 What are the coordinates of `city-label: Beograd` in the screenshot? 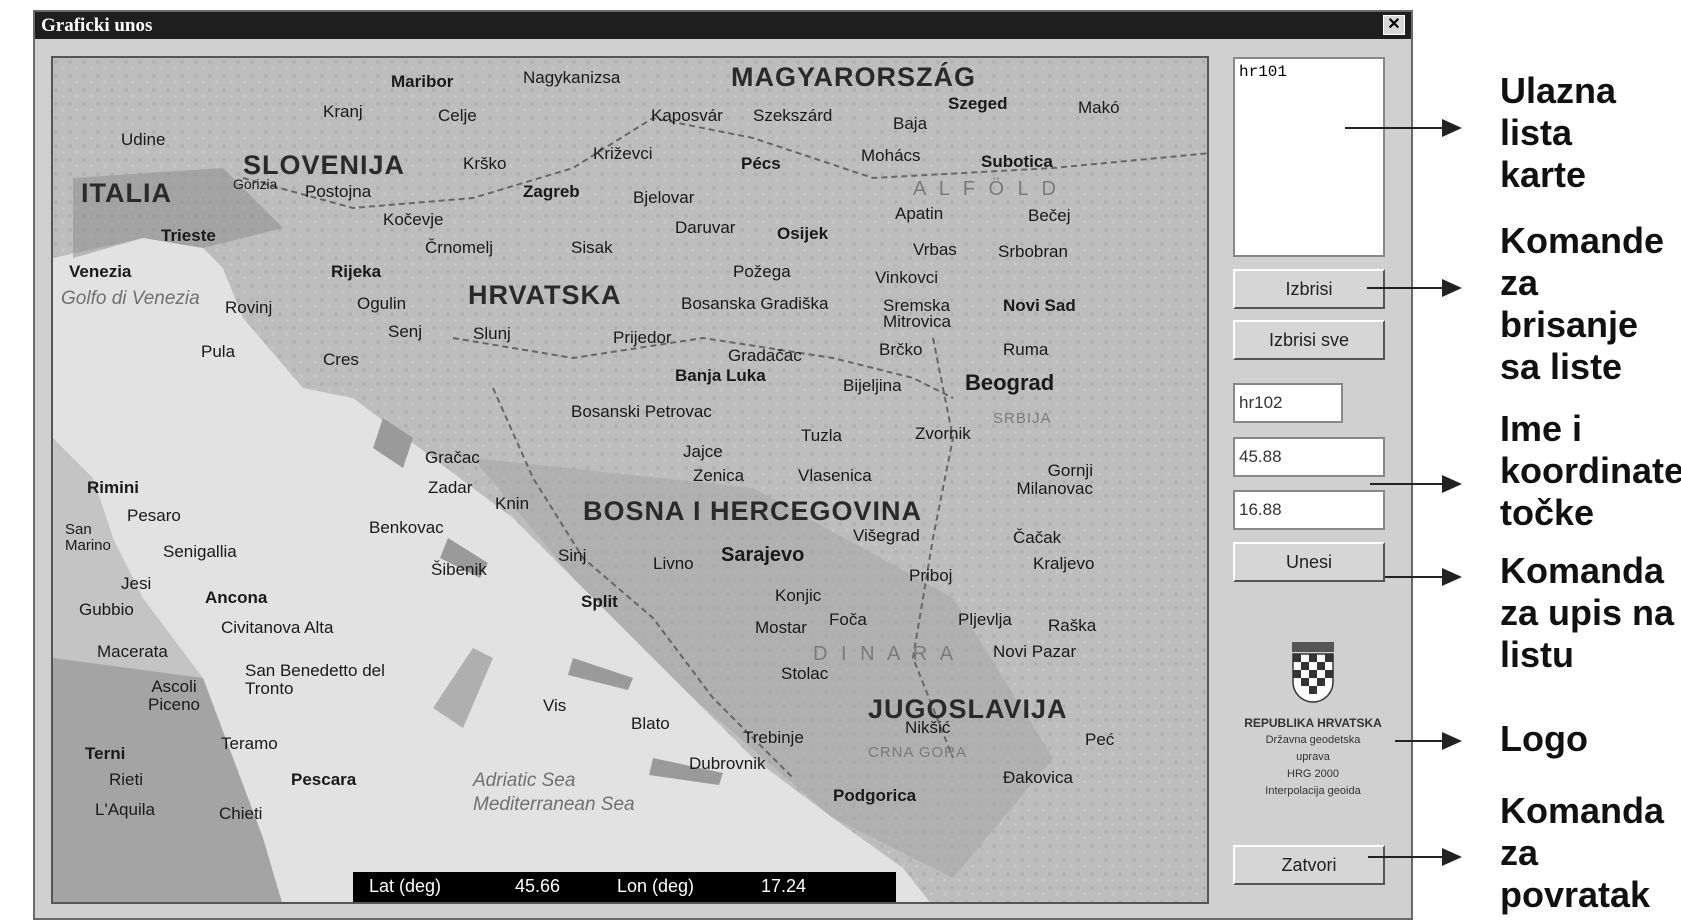 It's located at (1010, 382).